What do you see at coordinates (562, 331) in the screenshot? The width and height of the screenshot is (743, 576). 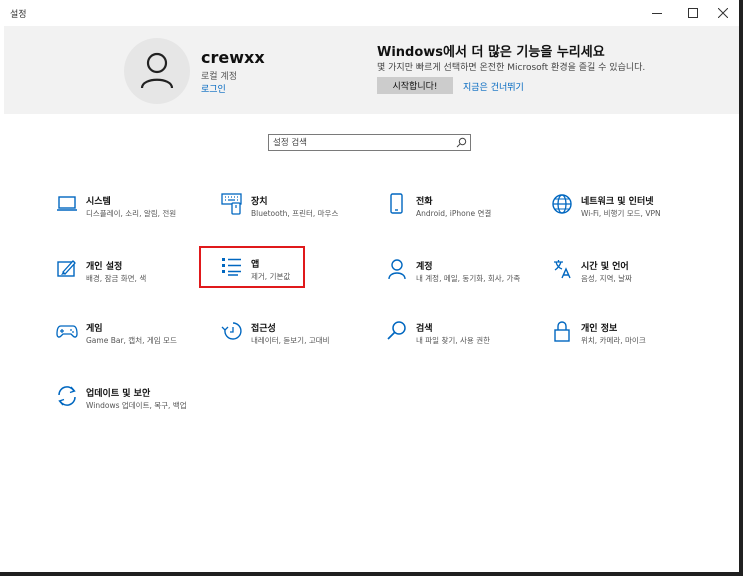 I see `lock-icon` at bounding box center [562, 331].